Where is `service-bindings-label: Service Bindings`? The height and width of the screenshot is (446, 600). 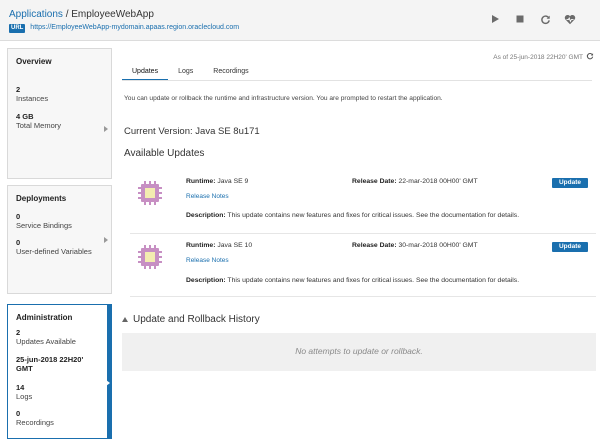 service-bindings-label: Service Bindings is located at coordinates (44, 225).